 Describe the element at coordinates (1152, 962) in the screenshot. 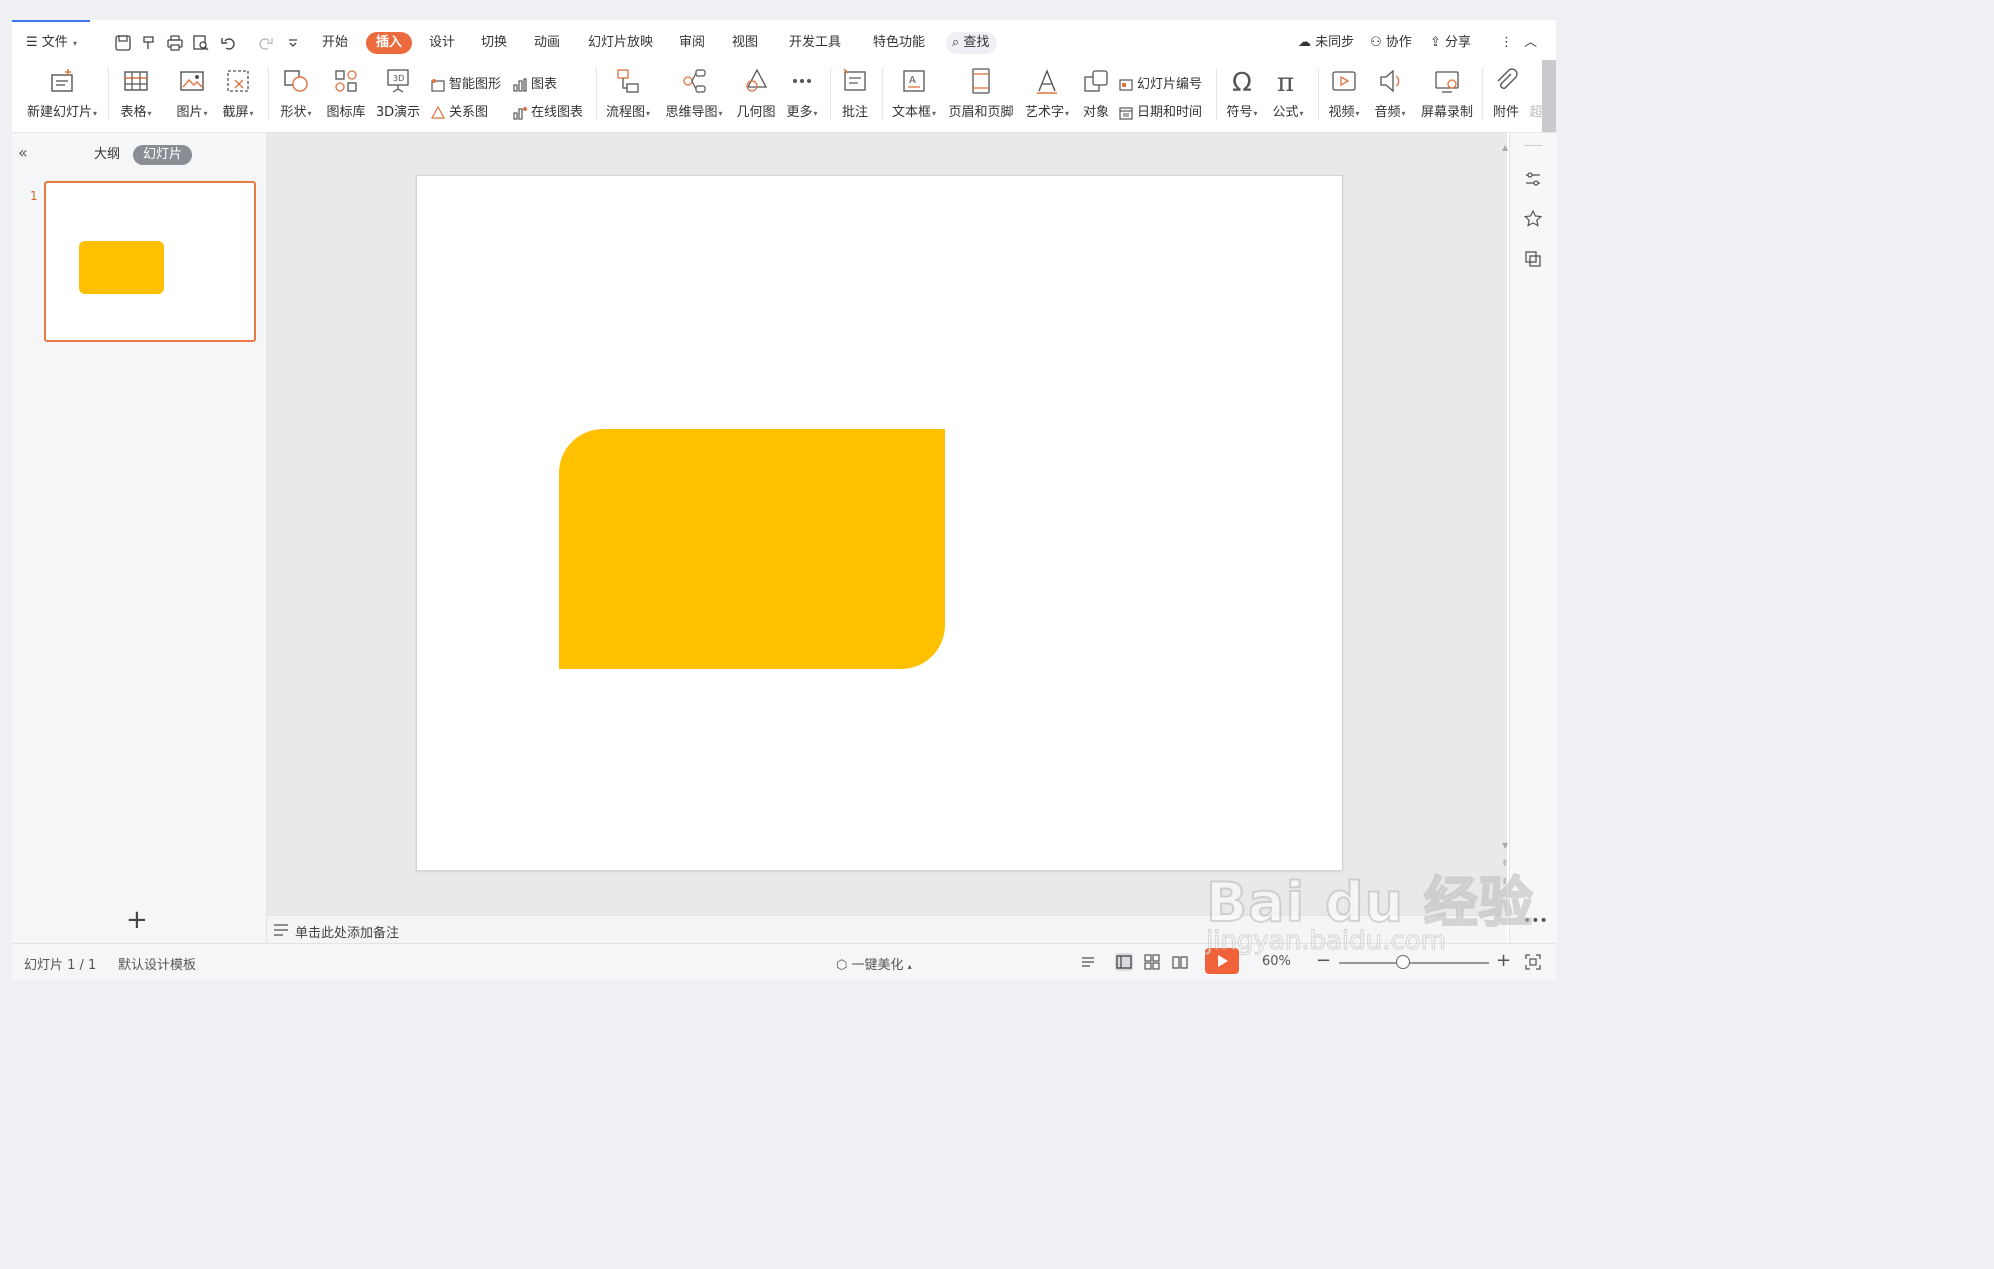

I see `slide-sorter-icon` at that location.